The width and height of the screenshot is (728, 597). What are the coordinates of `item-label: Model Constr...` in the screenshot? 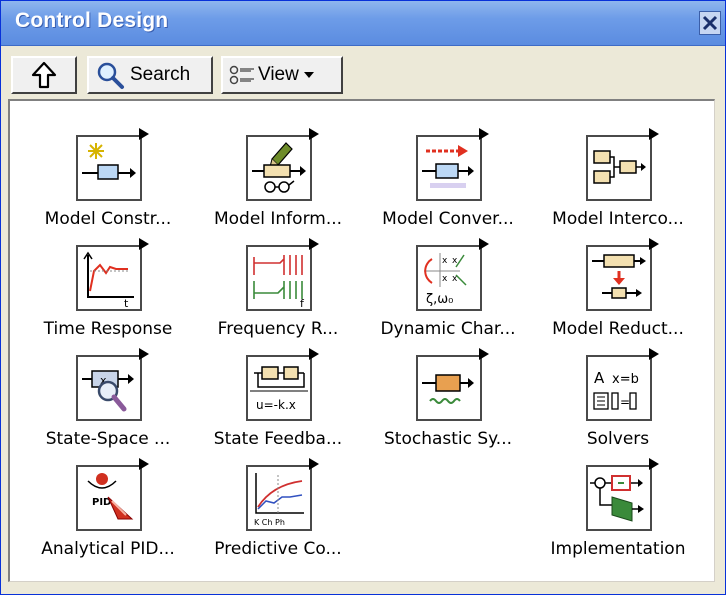 It's located at (108, 219).